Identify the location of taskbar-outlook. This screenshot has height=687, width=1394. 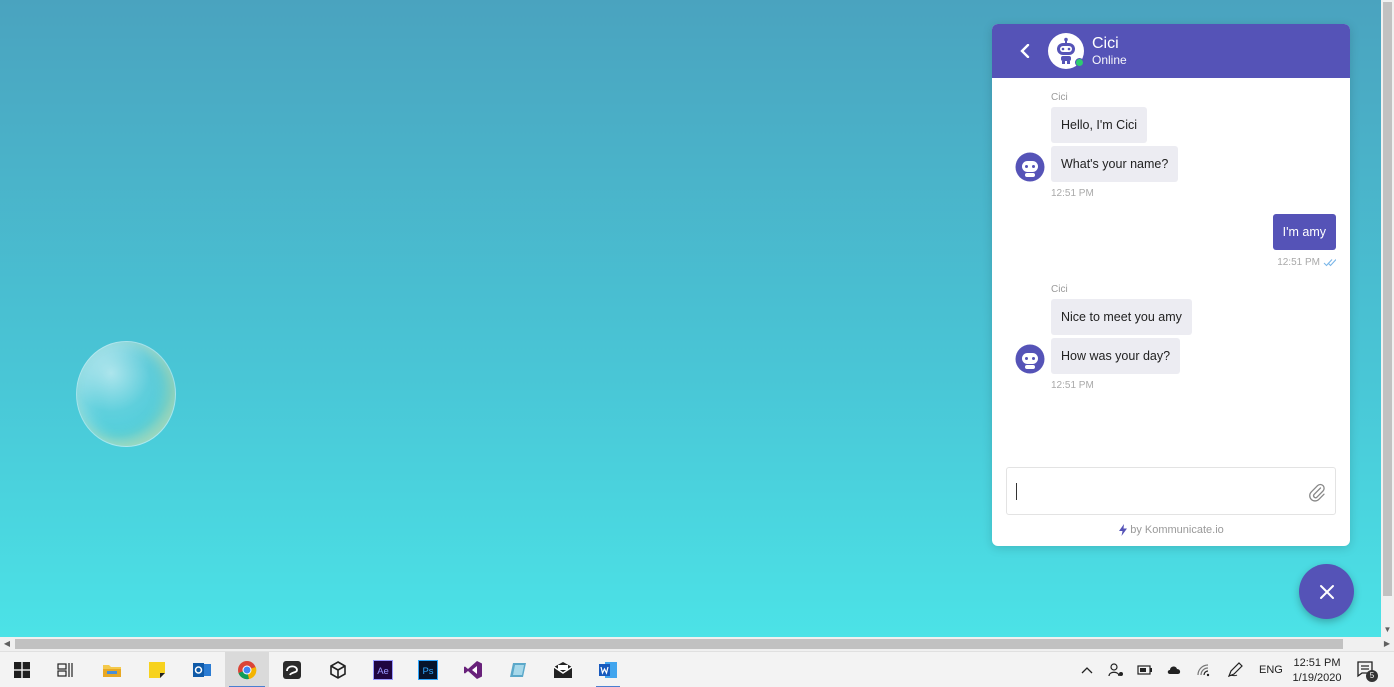
(202, 669).